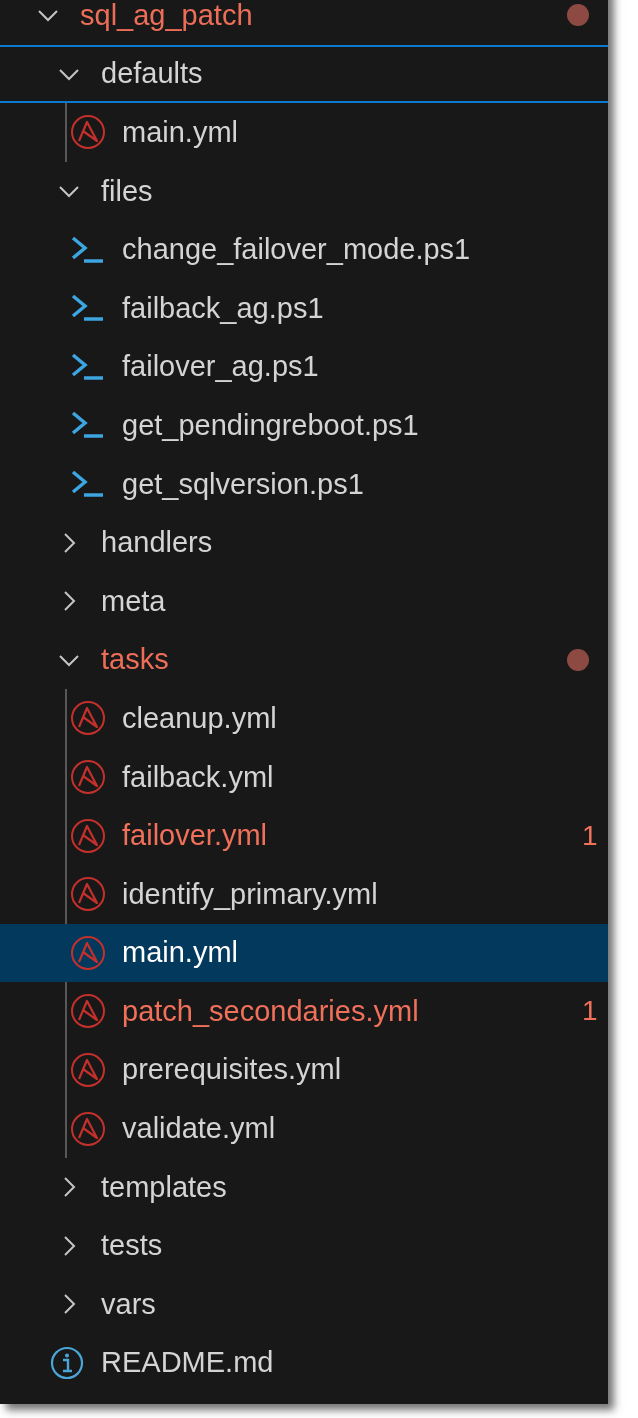 The height and width of the screenshot is (1418, 638). What do you see at coordinates (223, 308) in the screenshot?
I see `item-name: failback_ag.ps1` at bounding box center [223, 308].